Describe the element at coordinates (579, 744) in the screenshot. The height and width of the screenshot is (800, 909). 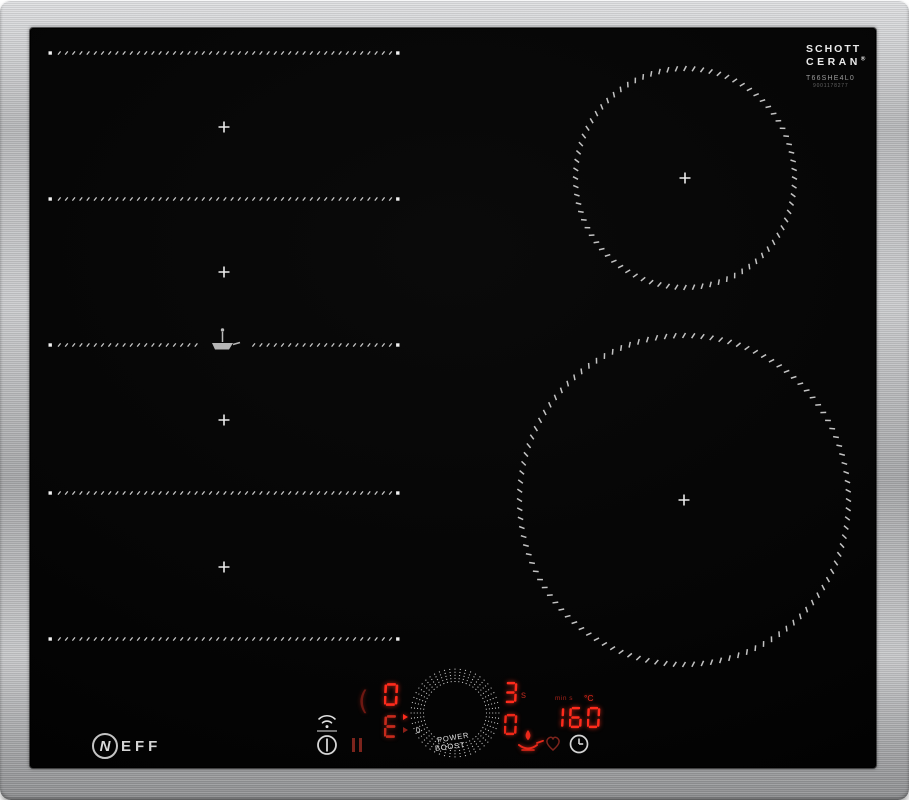
I see `clock-icon` at that location.